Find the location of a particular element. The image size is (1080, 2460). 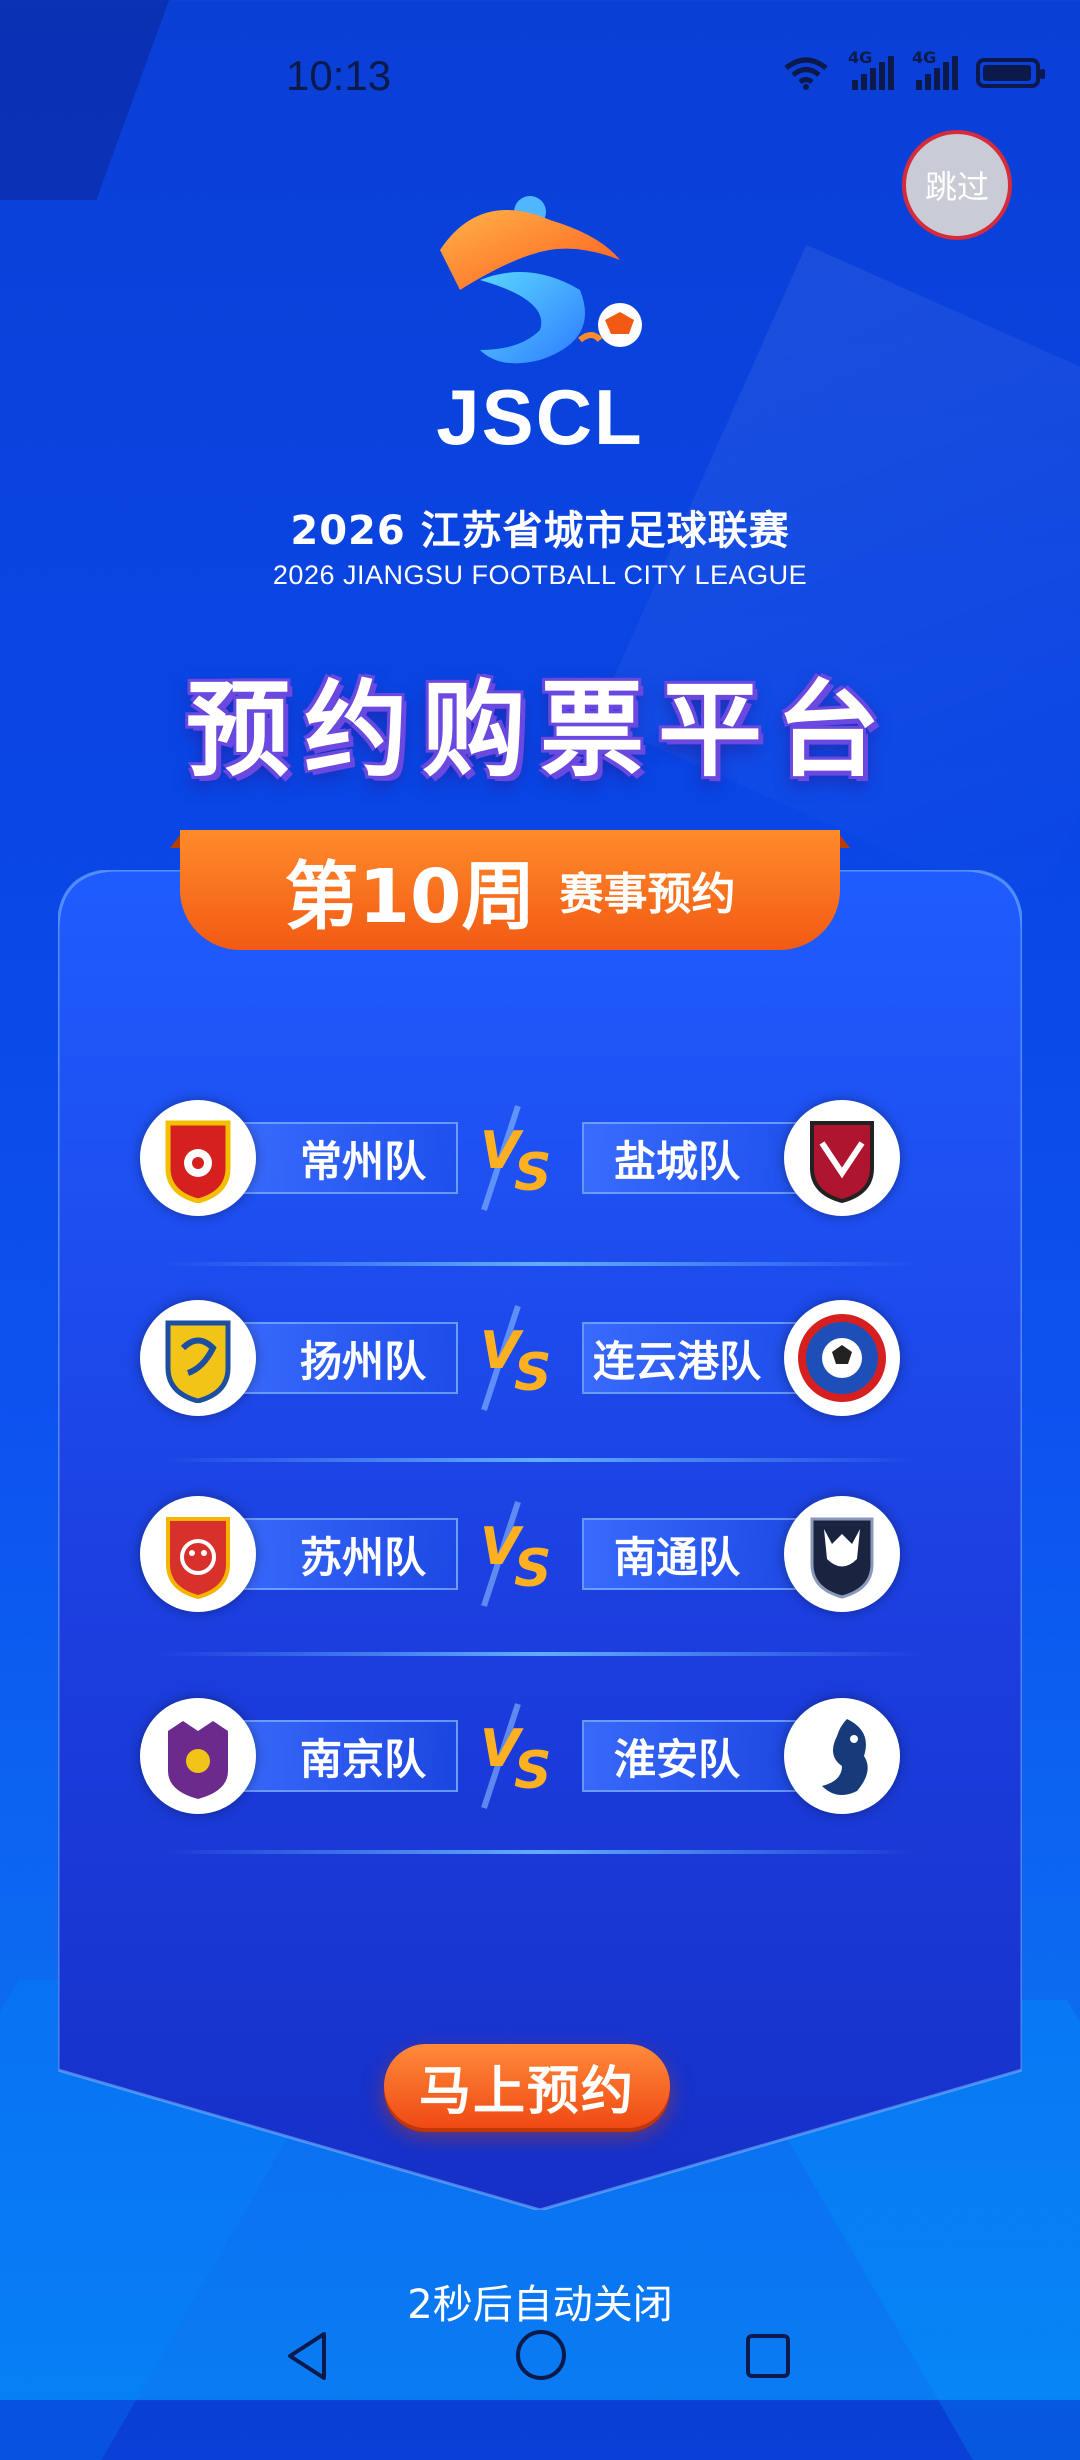

league-title-cn: 2026 江苏省城市足球联赛 is located at coordinates (540, 531).